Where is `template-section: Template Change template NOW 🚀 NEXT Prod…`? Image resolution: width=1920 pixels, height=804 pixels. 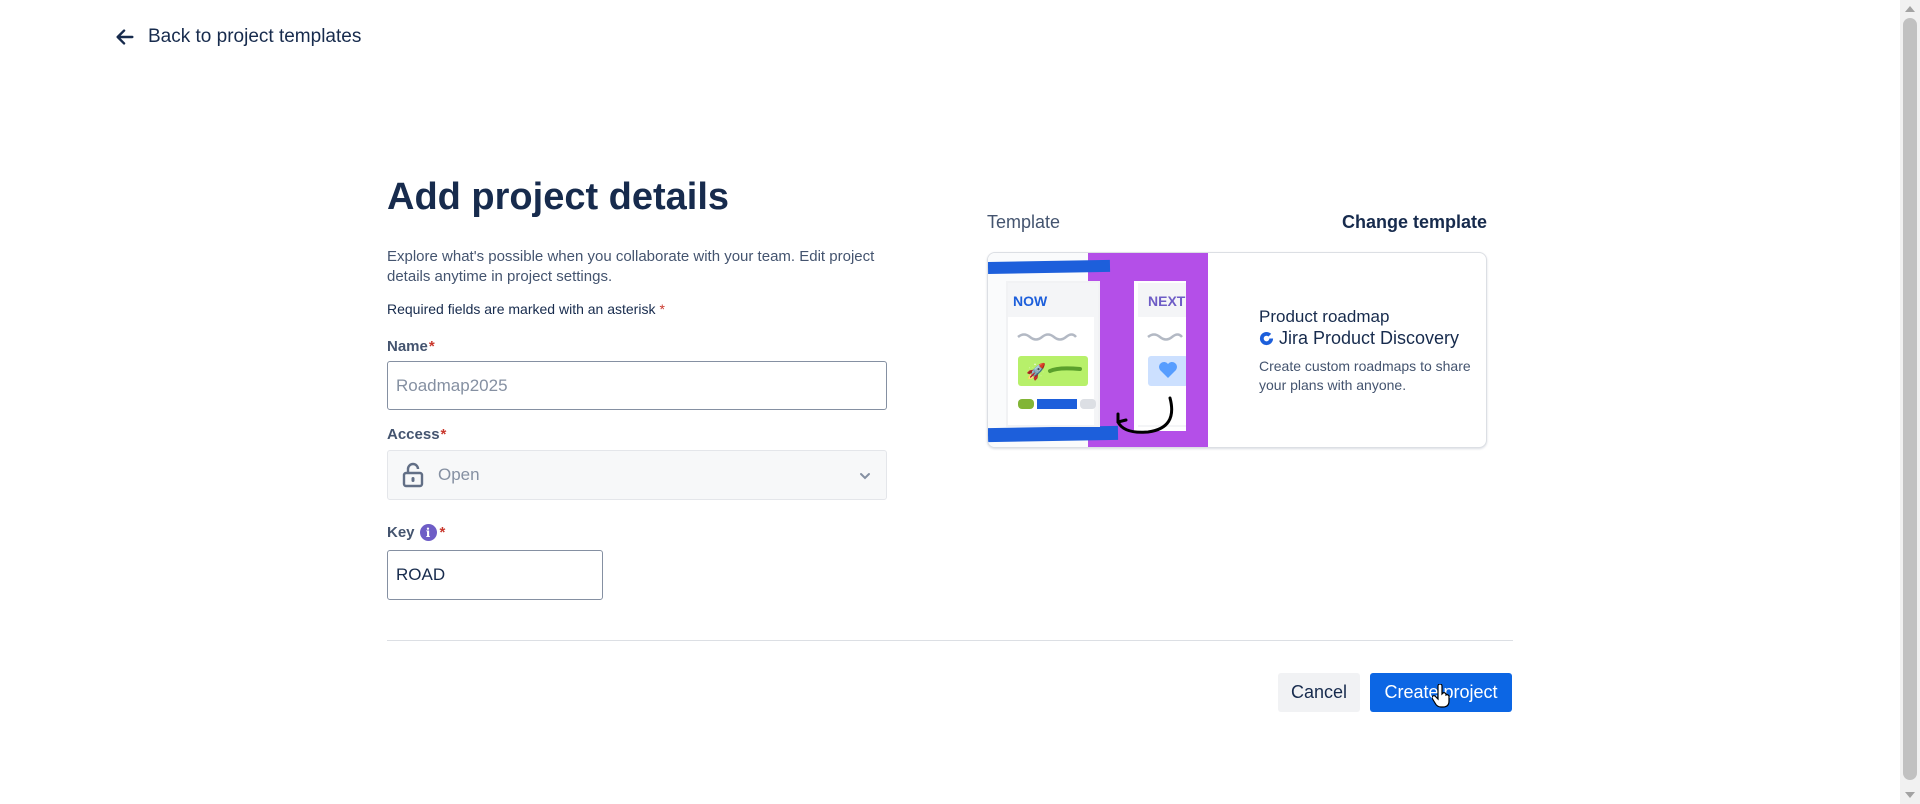
template-section: Template Change template NOW 🚀 NEXT Prod… is located at coordinates (1237, 330).